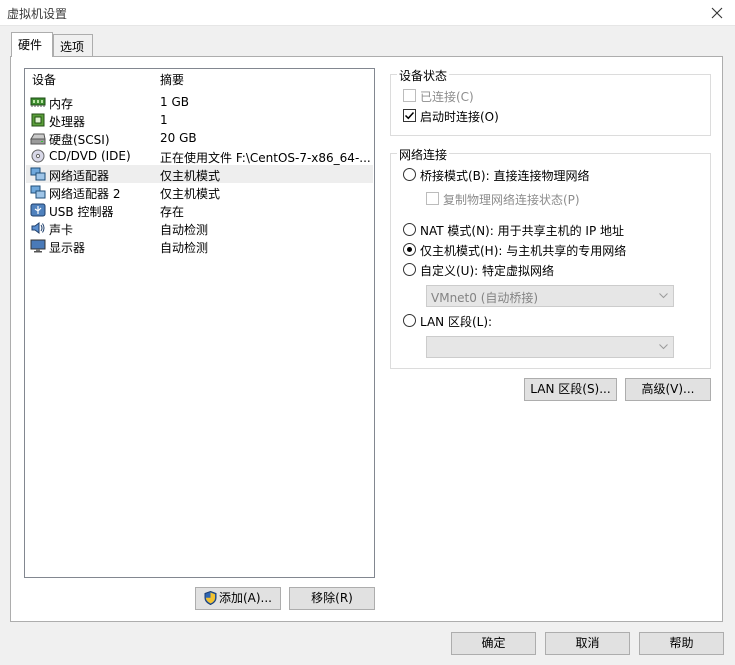  Describe the element at coordinates (409, 249) in the screenshot. I see `host-only-radio-circle` at that location.